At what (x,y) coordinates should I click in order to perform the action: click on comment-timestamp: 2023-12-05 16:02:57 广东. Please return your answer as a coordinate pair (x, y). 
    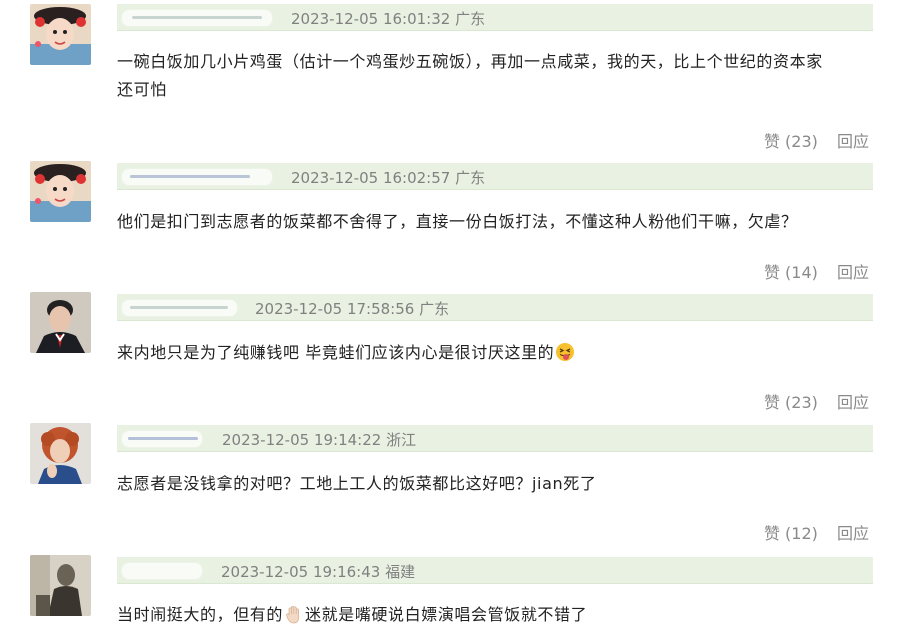
    Looking at the image, I should click on (388, 178).